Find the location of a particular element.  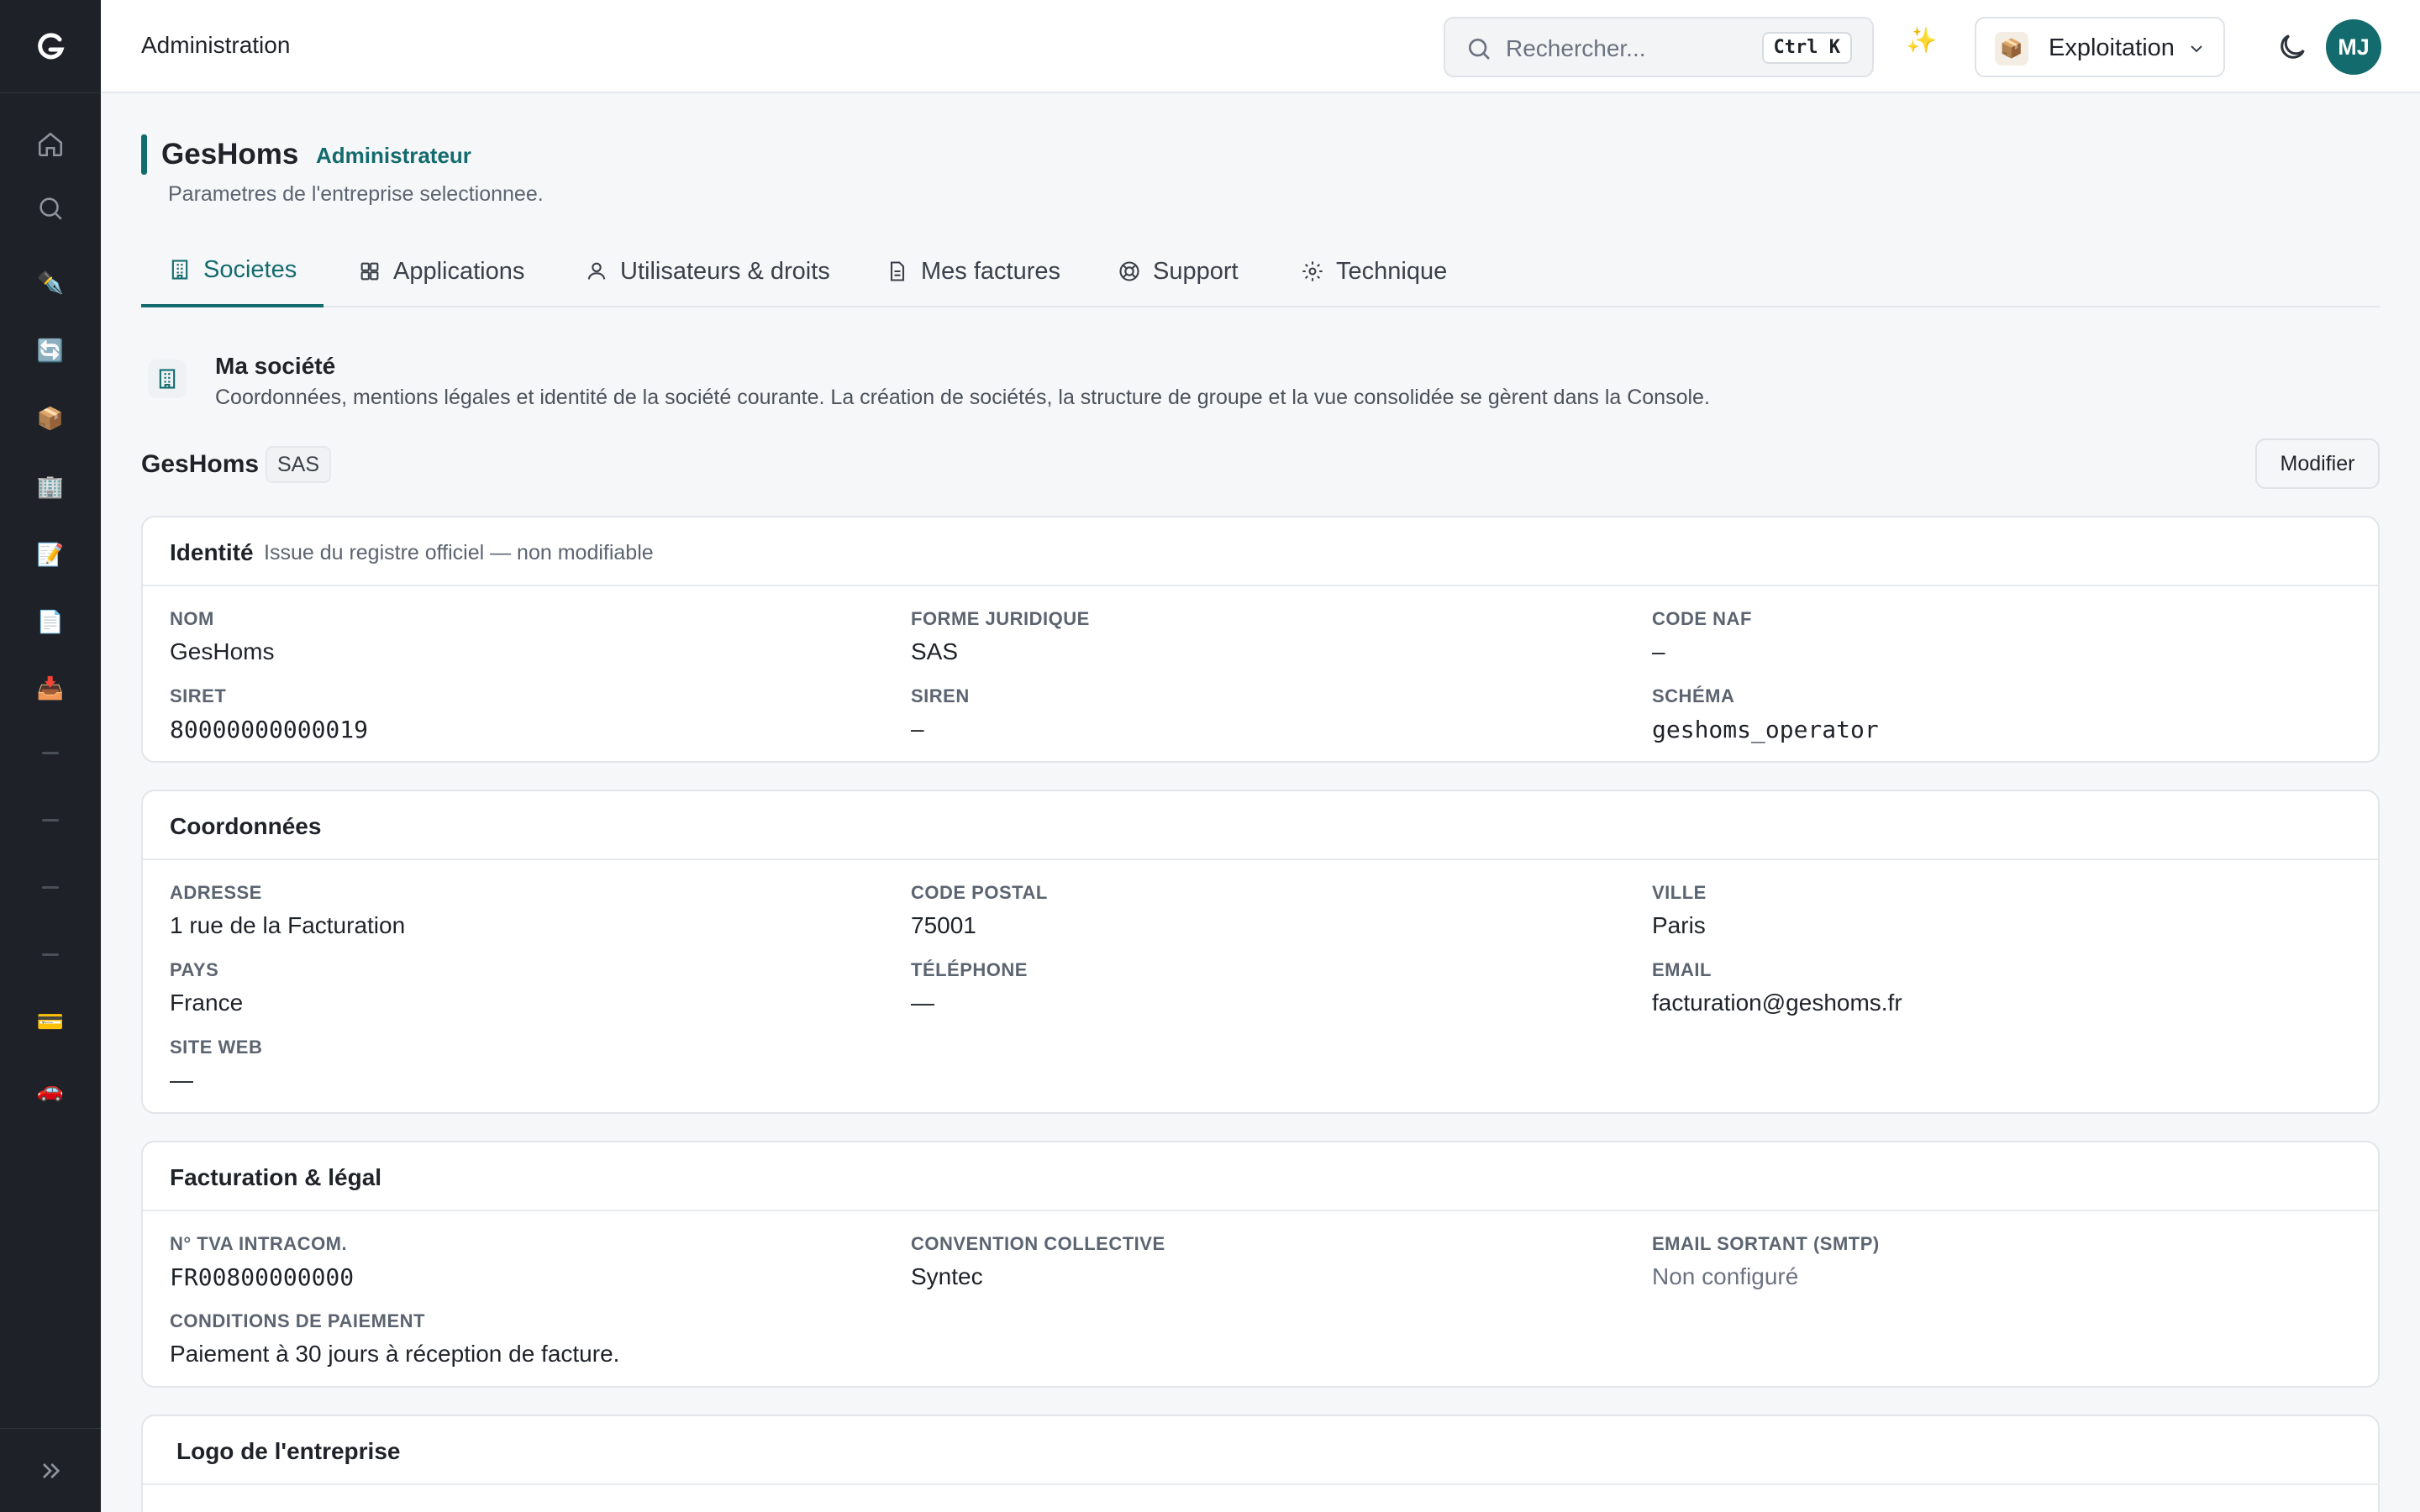

search-input: Rechercher... Ctrl K is located at coordinates (1659, 47).